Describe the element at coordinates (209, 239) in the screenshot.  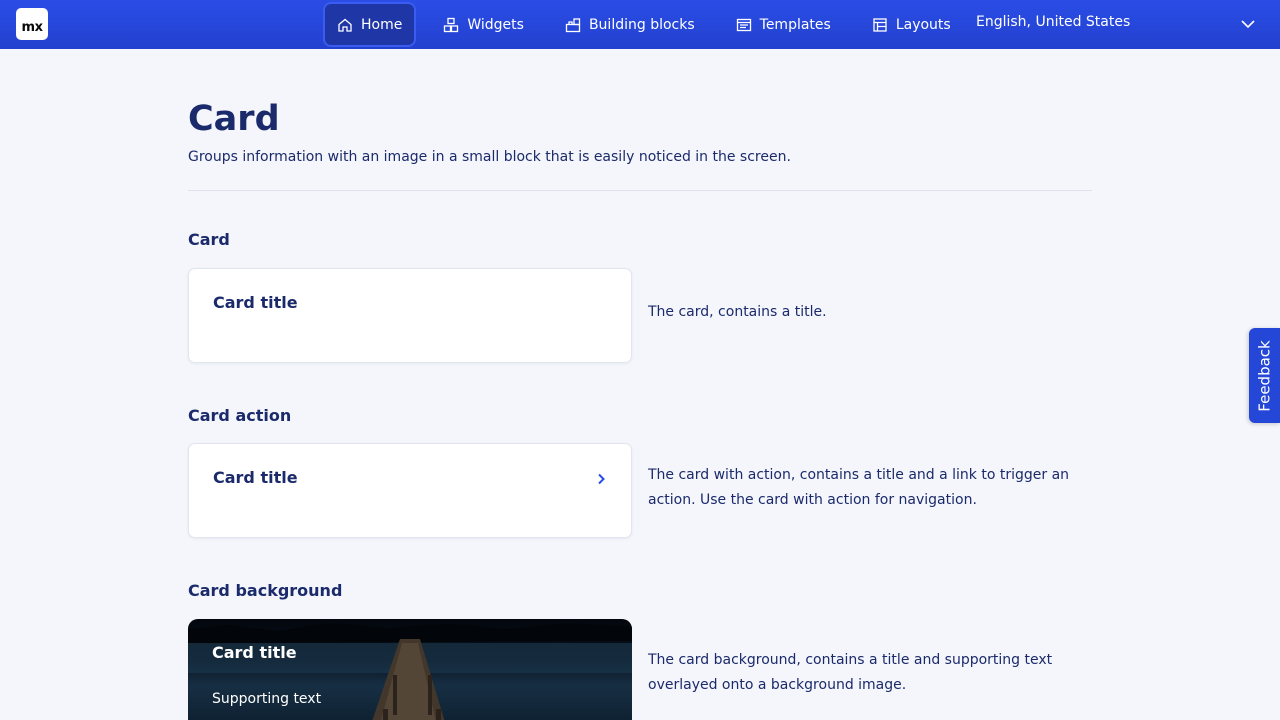
I see `section-heading-card: Card` at that location.